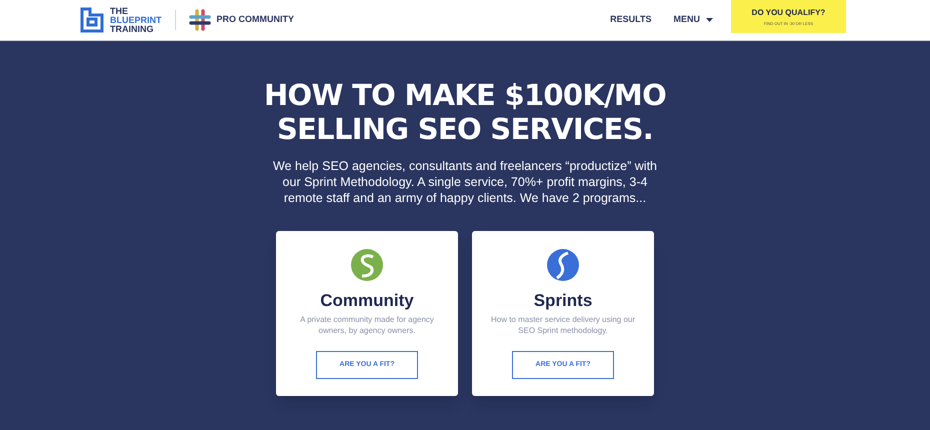 The image size is (930, 430). Describe the element at coordinates (136, 20) in the screenshot. I see `logo-text: BLUEPRINT` at that location.